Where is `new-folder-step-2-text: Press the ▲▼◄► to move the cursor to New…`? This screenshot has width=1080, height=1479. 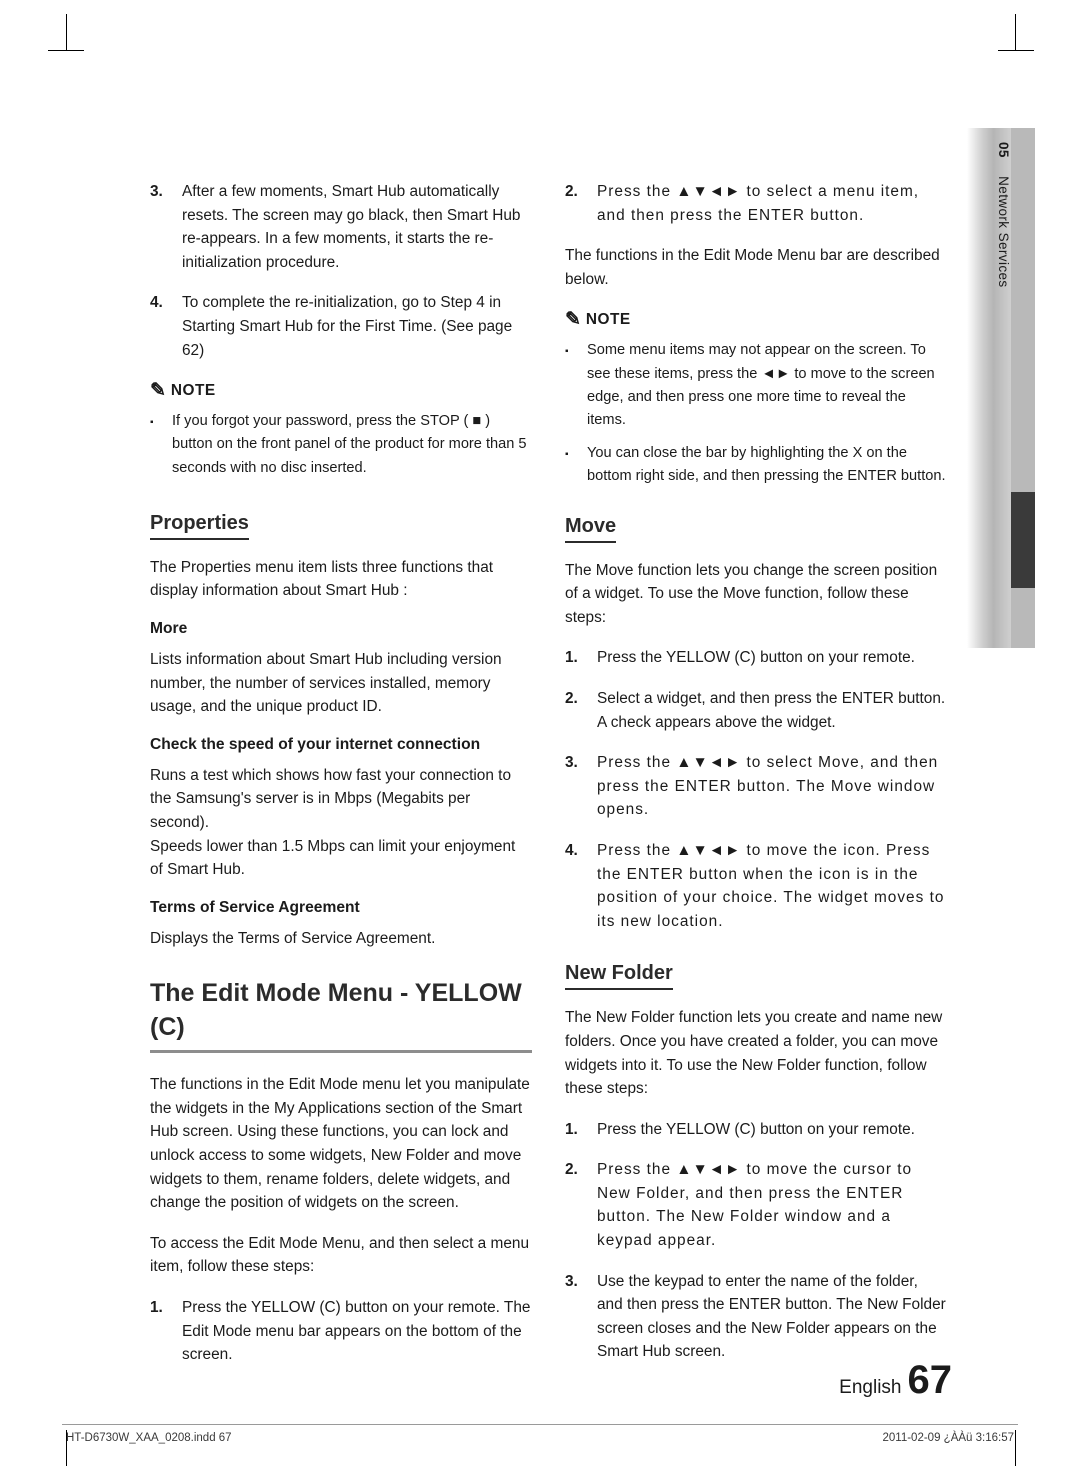
new-folder-step-2-text: Press the ▲▼◄► to move the cursor to New… is located at coordinates (755, 1205).